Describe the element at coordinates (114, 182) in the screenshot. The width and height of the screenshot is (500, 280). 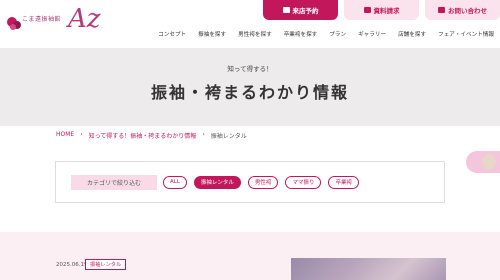
I see `filter-label: カテゴリで絞り込む` at that location.